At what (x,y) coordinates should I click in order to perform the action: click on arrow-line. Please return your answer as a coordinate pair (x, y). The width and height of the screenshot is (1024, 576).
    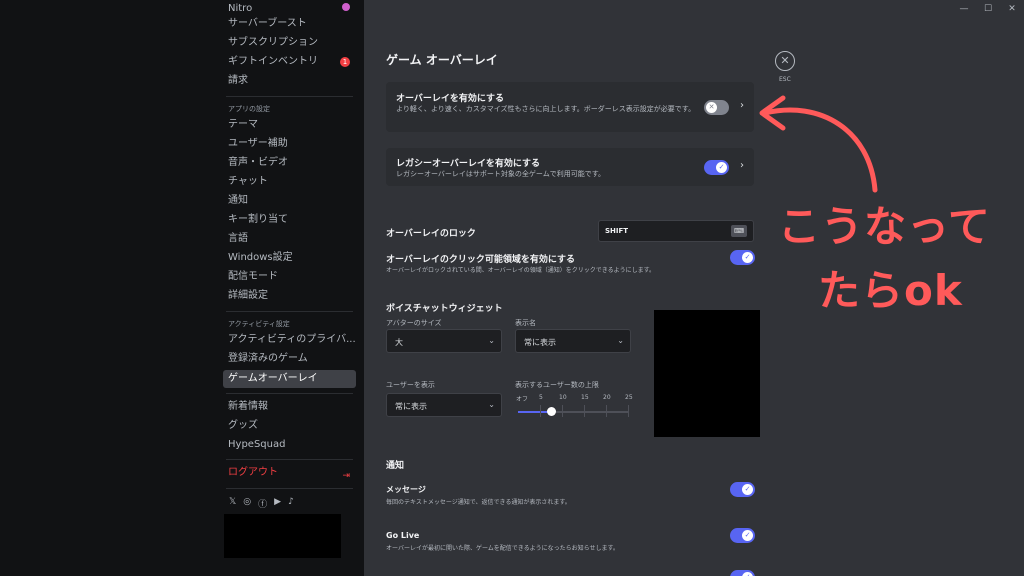
    Looking at the image, I should click on (820, 150).